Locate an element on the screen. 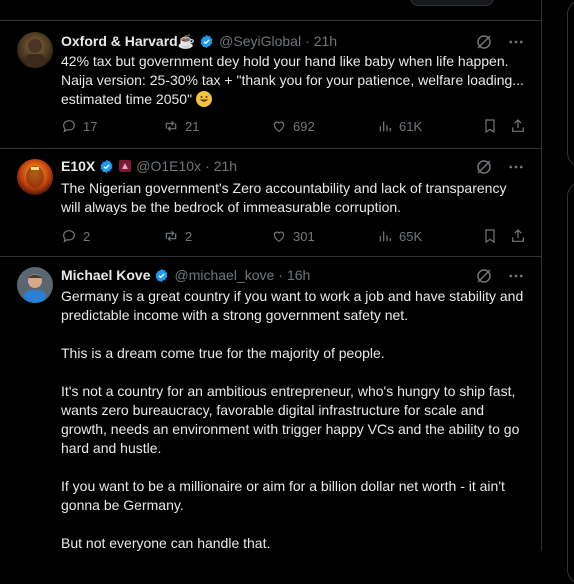 Image resolution: width=574 pixels, height=584 pixels. handle: @michael_kove is located at coordinates (224, 275).